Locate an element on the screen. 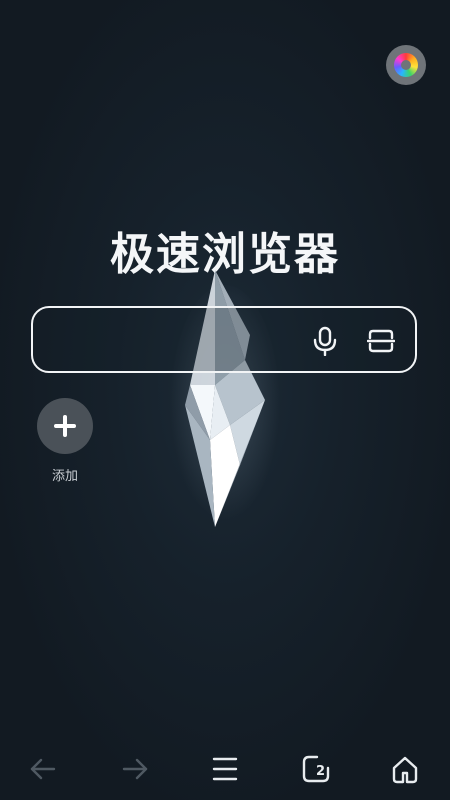 Image resolution: width=450 pixels, height=800 pixels. bottom-navigation-bar: 2 is located at coordinates (225, 770).